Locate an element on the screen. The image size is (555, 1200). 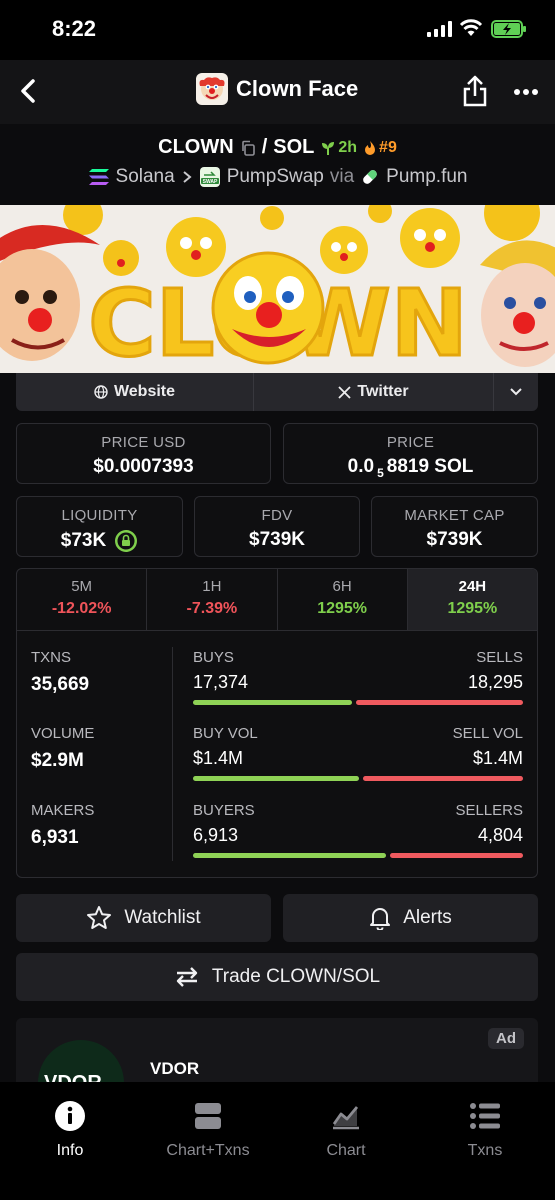
nav-info-label: Info is located at coordinates (70, 1150).